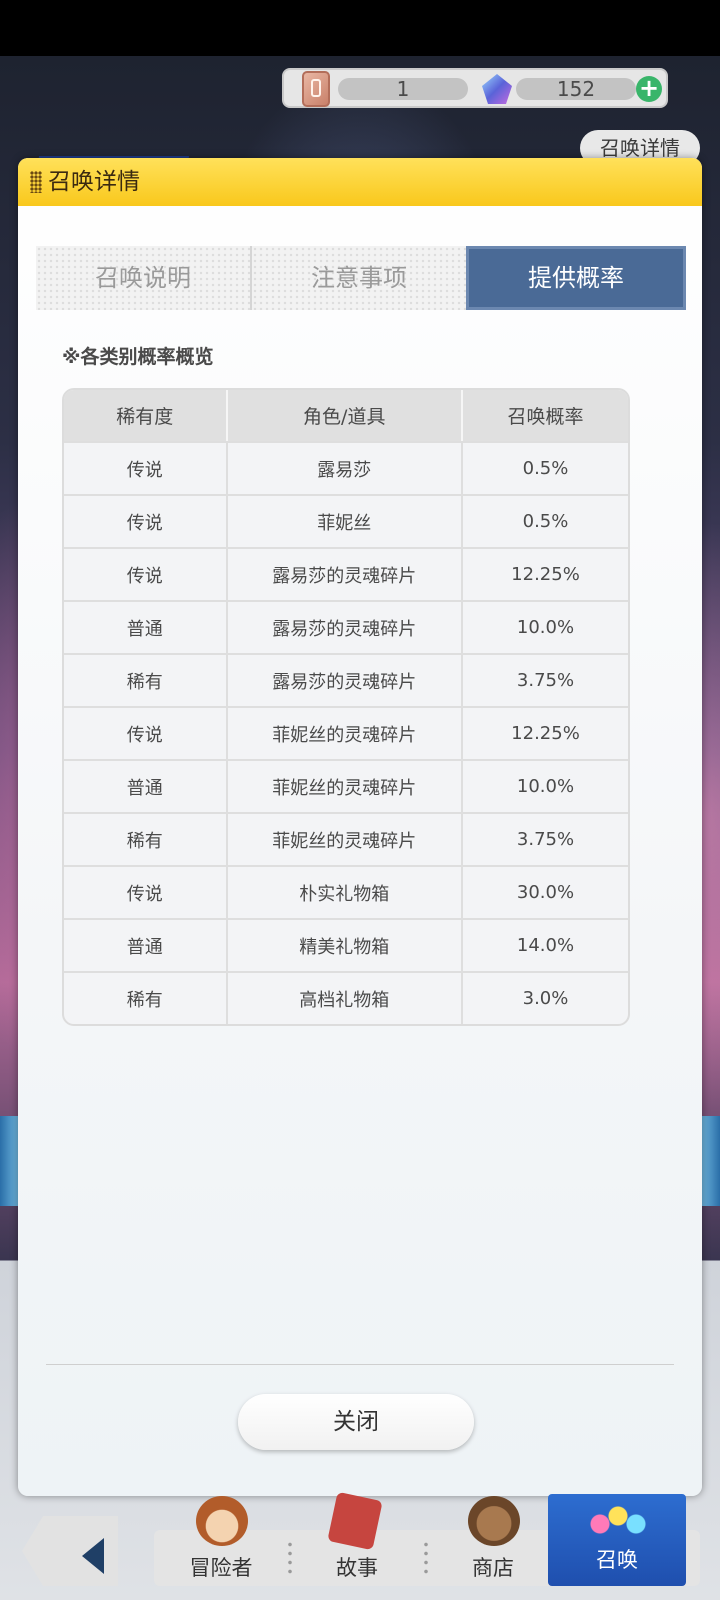 This screenshot has height=1600, width=720. I want to click on table-row: 传说 露易莎 0.5%, so click(346, 467).